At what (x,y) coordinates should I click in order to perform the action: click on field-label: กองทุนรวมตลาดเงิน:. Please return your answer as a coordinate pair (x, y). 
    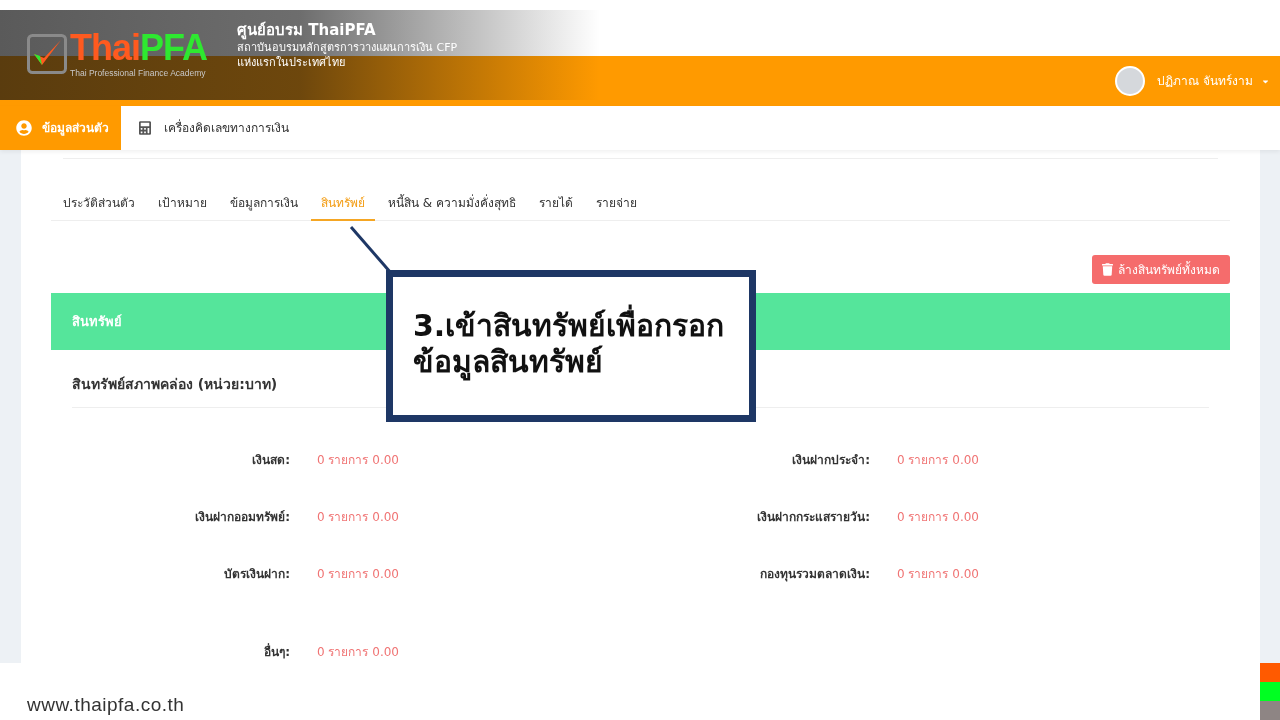
    Looking at the image, I should click on (815, 574).